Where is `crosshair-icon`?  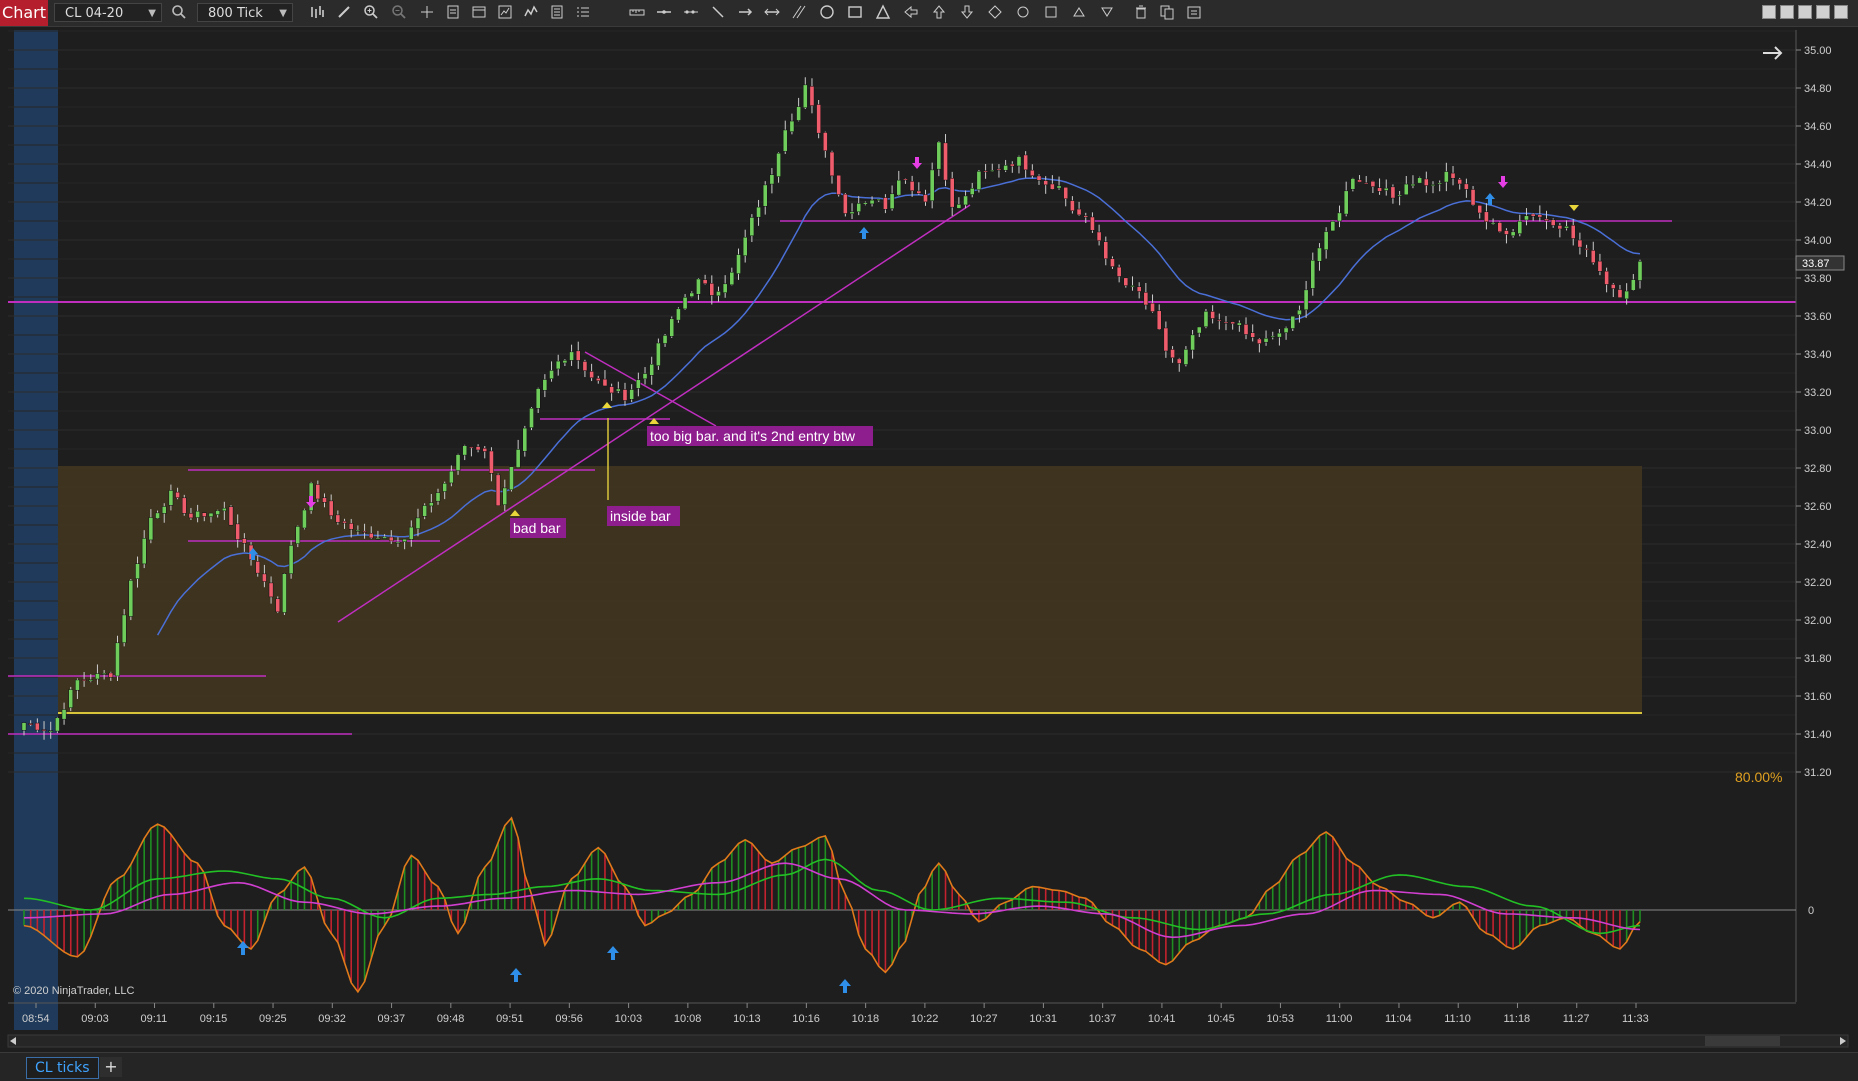 crosshair-icon is located at coordinates (427, 13).